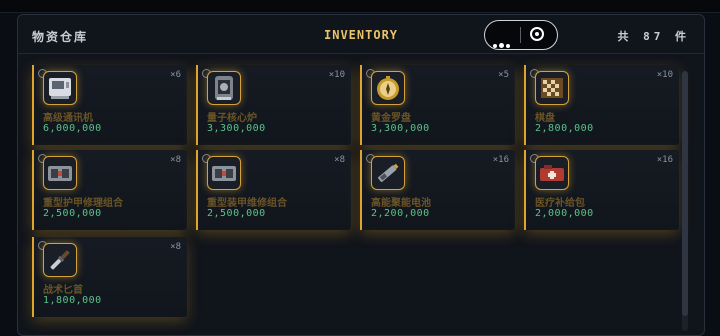 This screenshot has width=720, height=336. Describe the element at coordinates (60, 88) in the screenshot. I see `device-icon` at that location.